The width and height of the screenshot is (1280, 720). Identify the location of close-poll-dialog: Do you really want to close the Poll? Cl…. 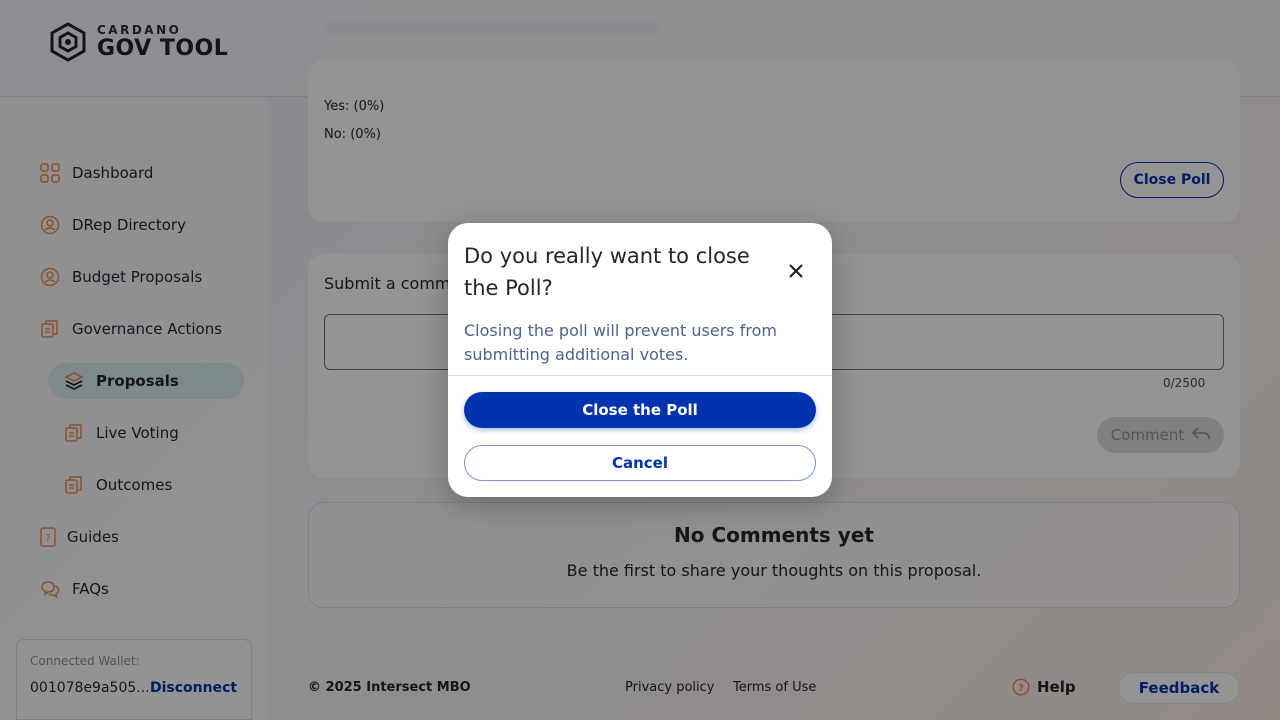
(640, 360).